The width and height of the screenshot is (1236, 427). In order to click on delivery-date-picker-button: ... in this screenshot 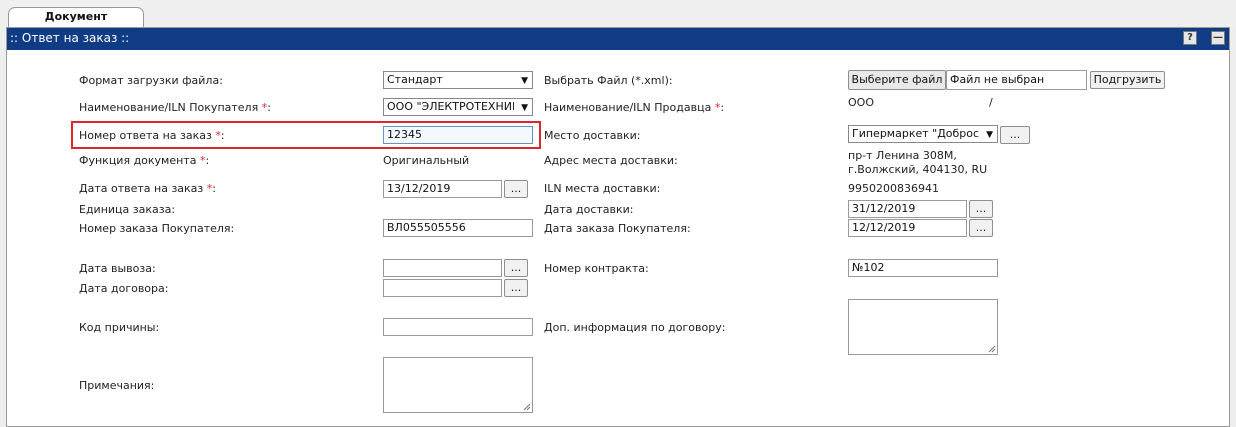, I will do `click(981, 209)`.